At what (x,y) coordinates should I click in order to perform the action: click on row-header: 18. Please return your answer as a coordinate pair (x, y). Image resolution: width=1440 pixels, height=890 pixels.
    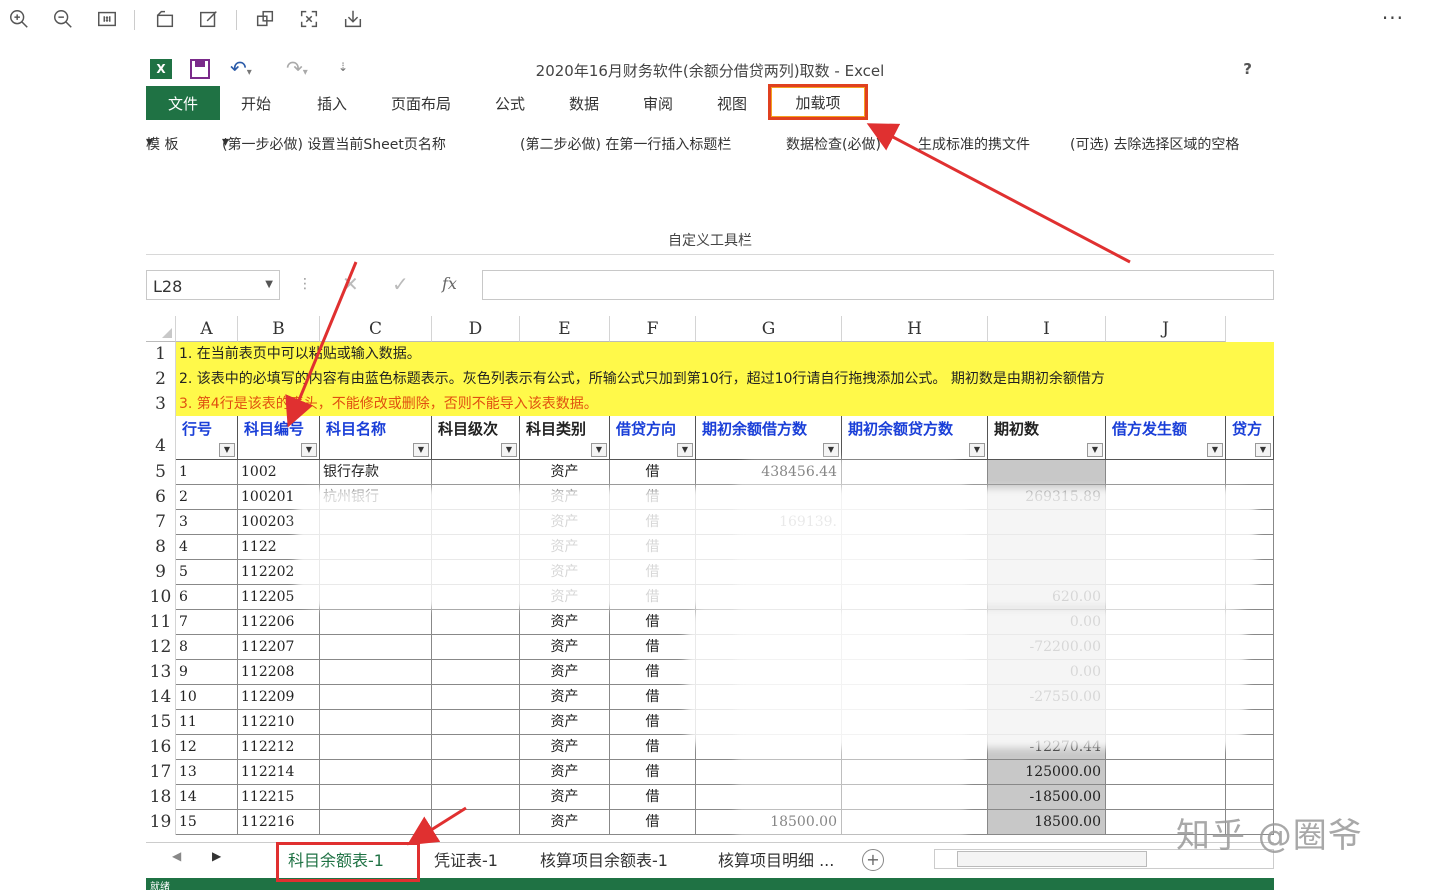
    Looking at the image, I should click on (161, 797).